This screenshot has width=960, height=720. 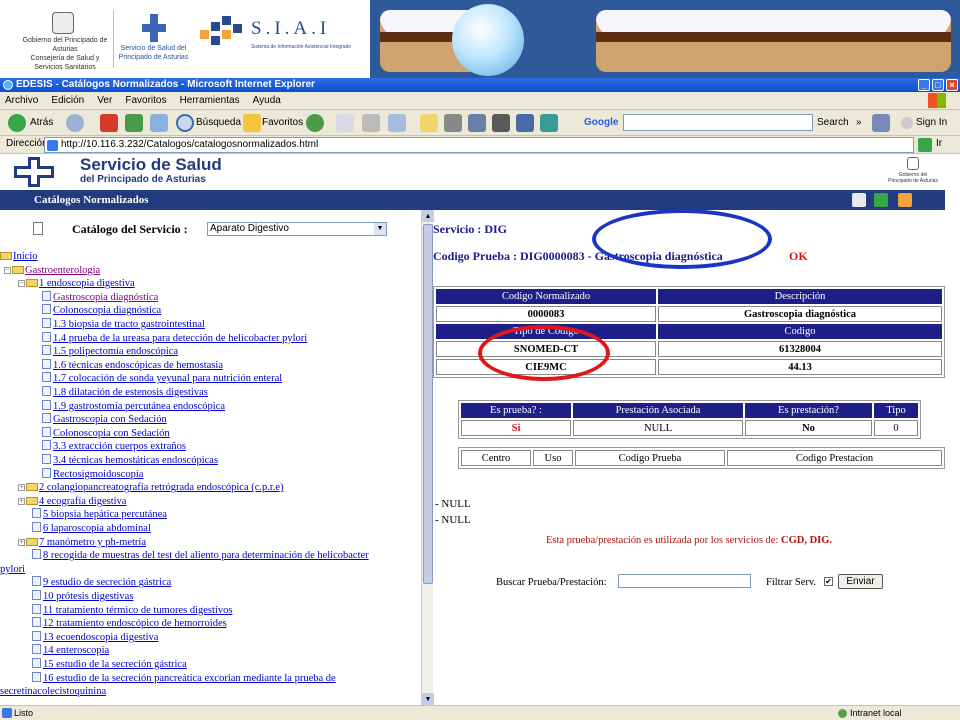 I want to click on tree-item: +7 manómetro y ph-metría, so click(x=82, y=543).